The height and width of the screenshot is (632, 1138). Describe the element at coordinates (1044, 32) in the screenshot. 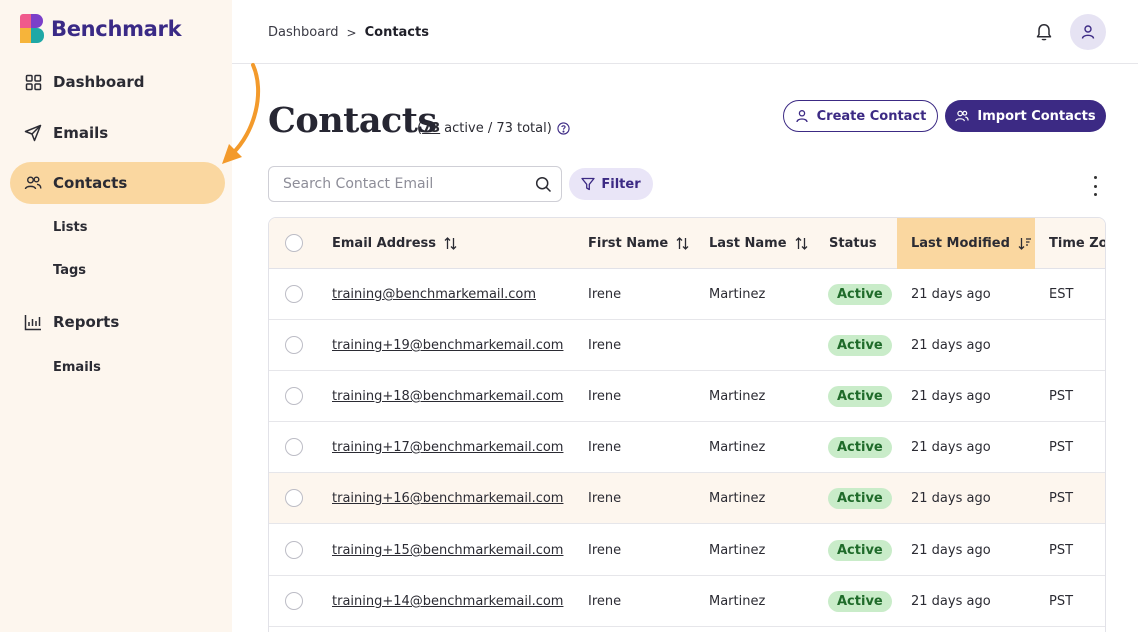

I see `bell-icon` at that location.